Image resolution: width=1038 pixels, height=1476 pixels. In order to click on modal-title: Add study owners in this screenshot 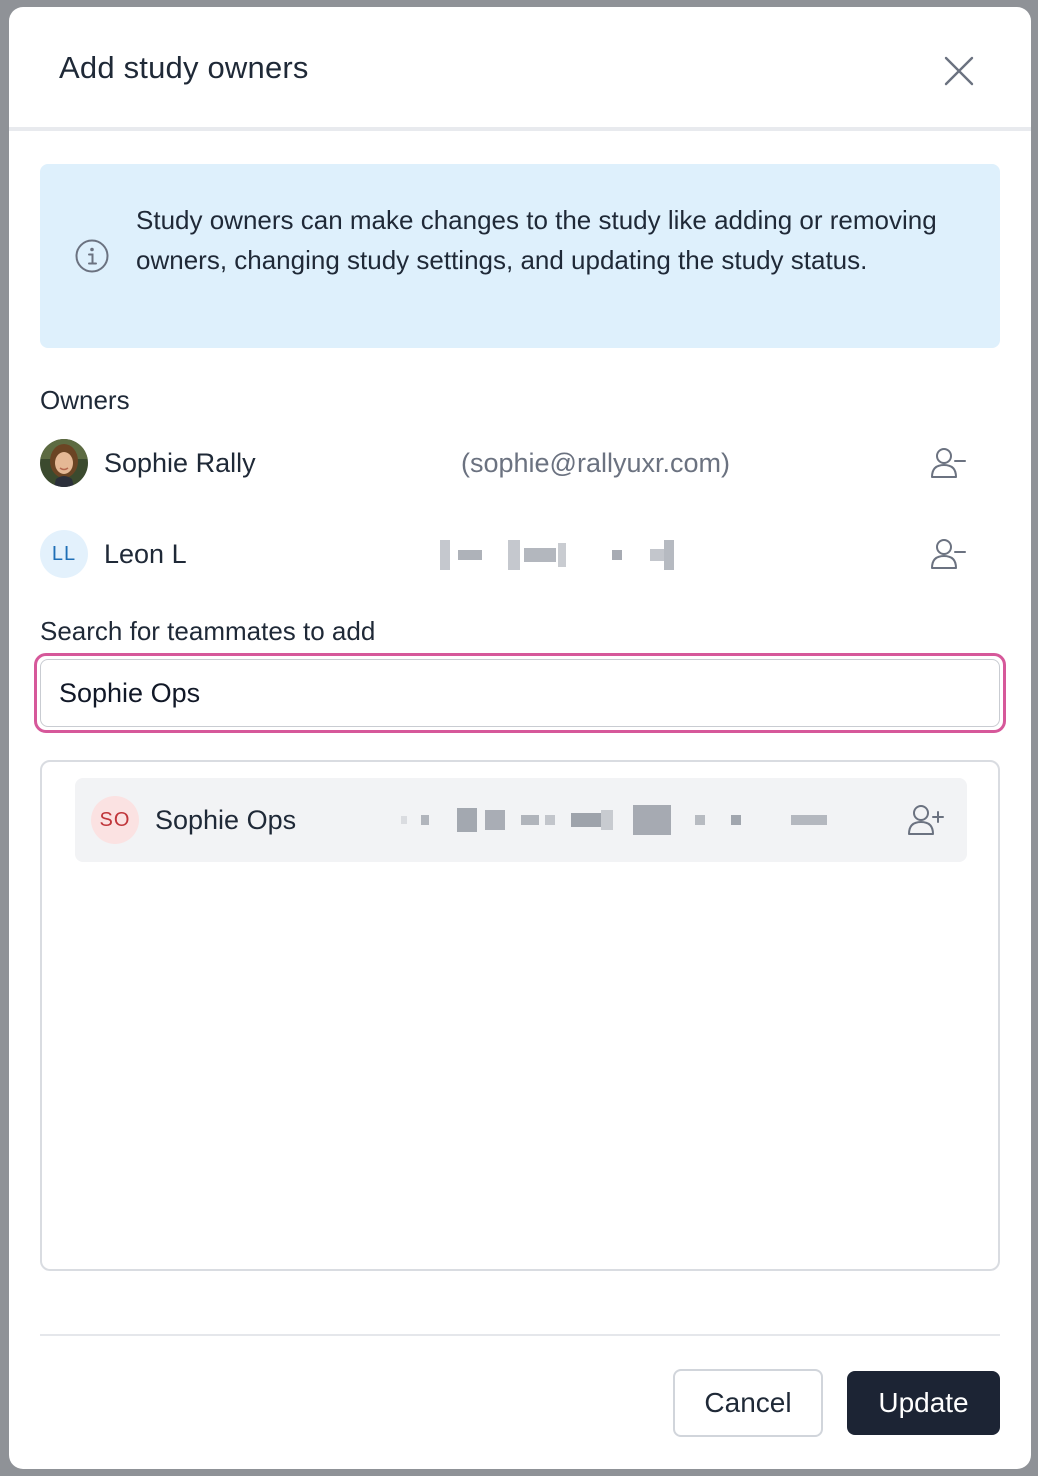, I will do `click(184, 67)`.